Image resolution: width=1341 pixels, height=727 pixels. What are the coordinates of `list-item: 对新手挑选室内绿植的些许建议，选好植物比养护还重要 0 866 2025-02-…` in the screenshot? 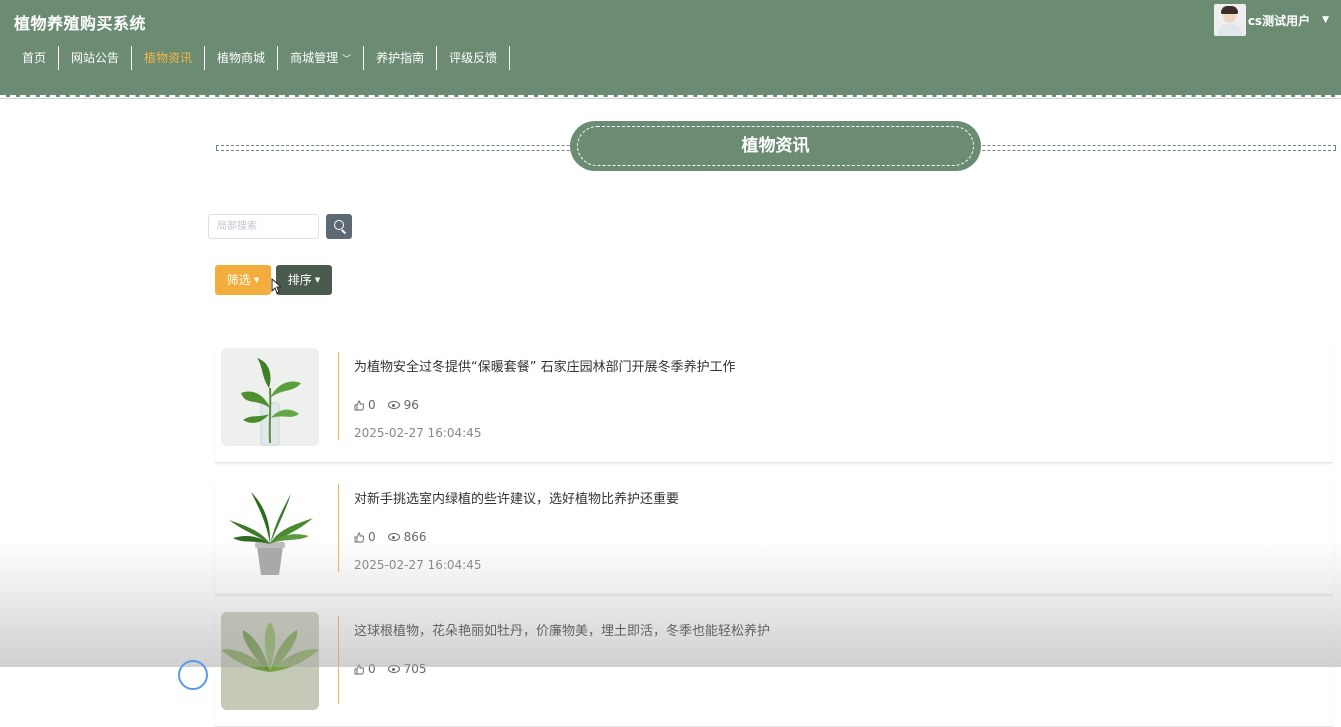 It's located at (774, 537).